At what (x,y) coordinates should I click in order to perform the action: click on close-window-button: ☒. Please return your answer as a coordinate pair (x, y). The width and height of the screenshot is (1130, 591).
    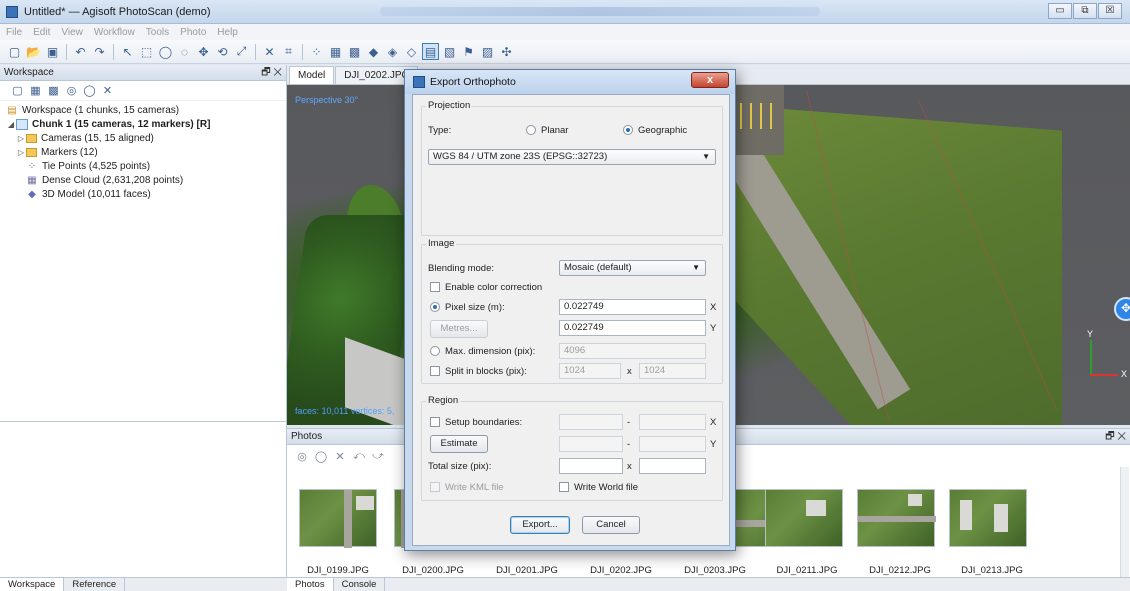
    Looking at the image, I should click on (1110, 11).